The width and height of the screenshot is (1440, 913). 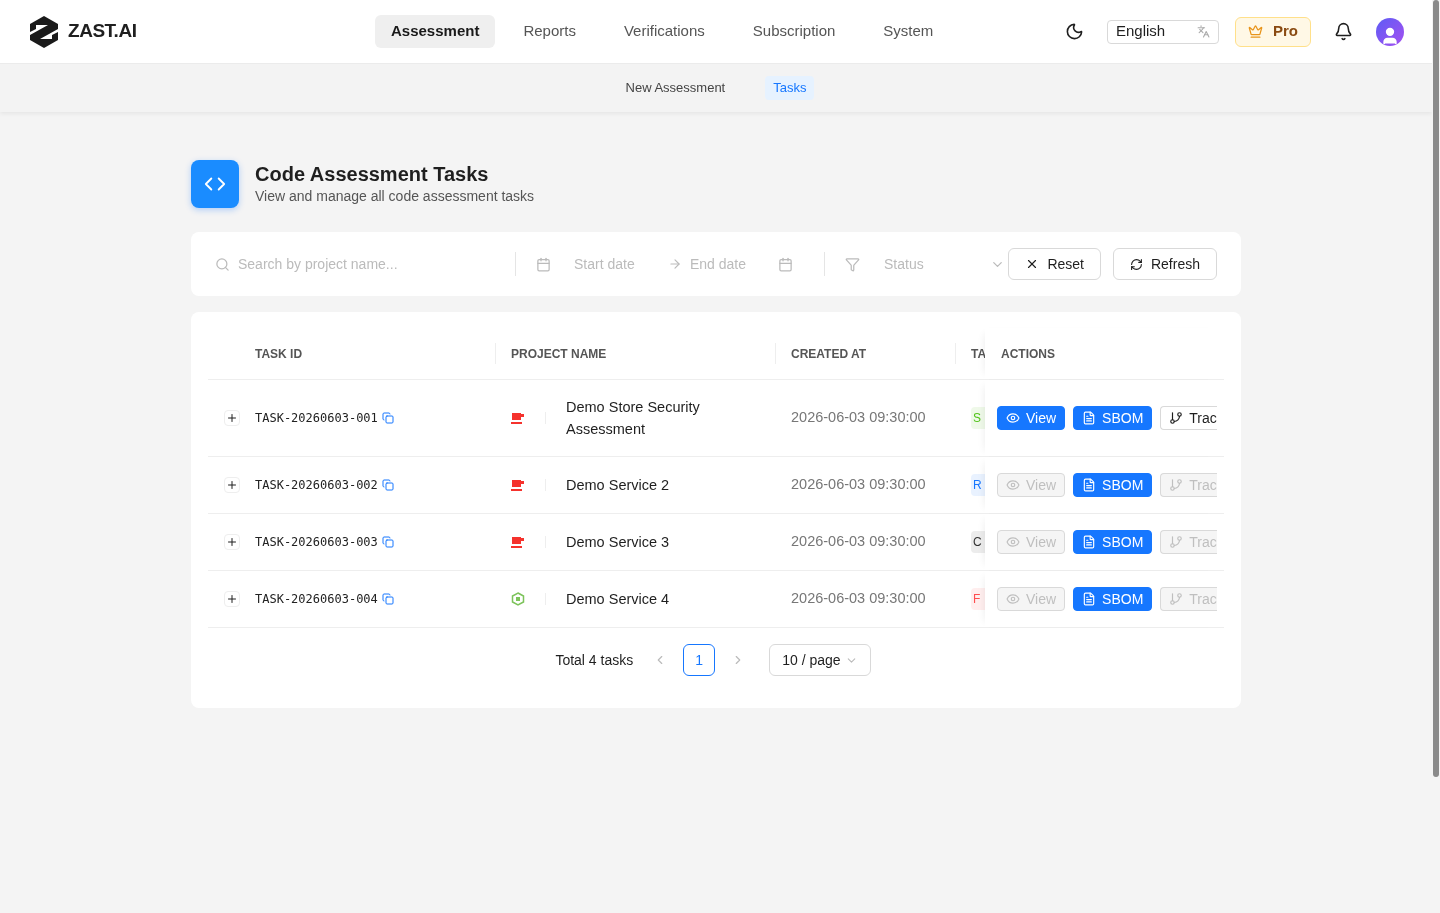 What do you see at coordinates (1028, 354) in the screenshot?
I see `column-header: ACTIONS` at bounding box center [1028, 354].